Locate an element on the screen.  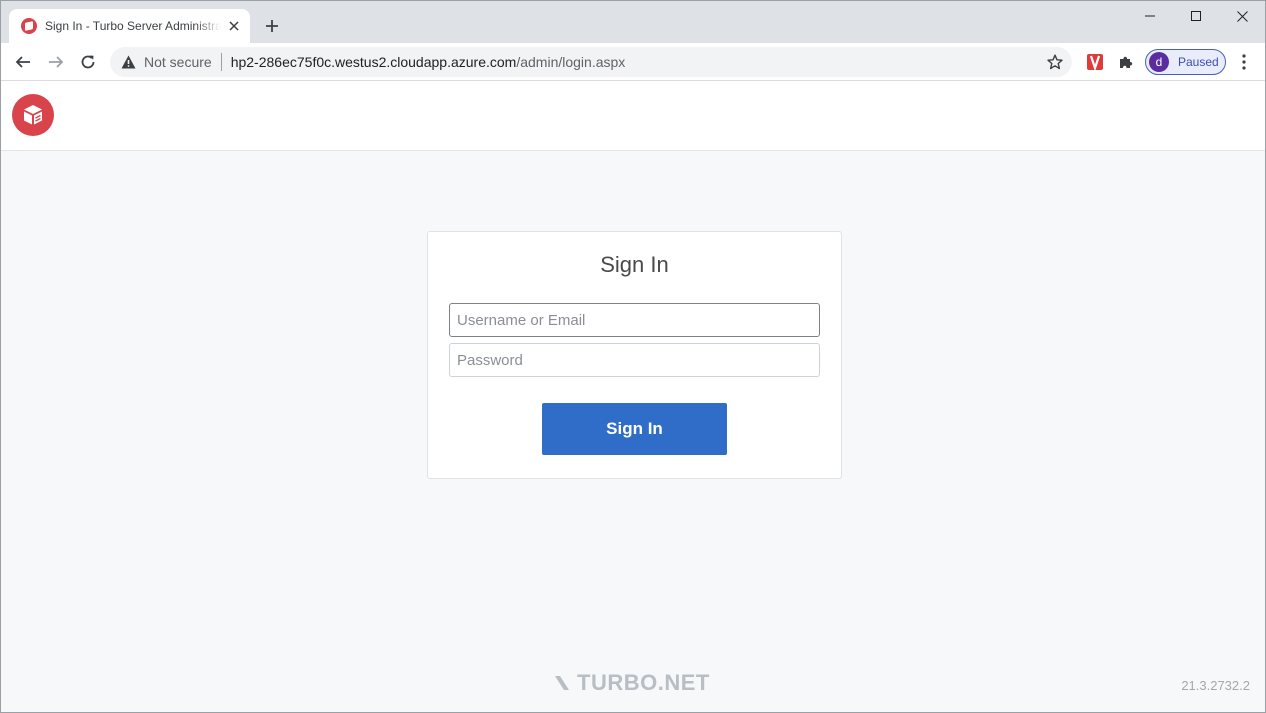
window-close-icon is located at coordinates (1242, 16).